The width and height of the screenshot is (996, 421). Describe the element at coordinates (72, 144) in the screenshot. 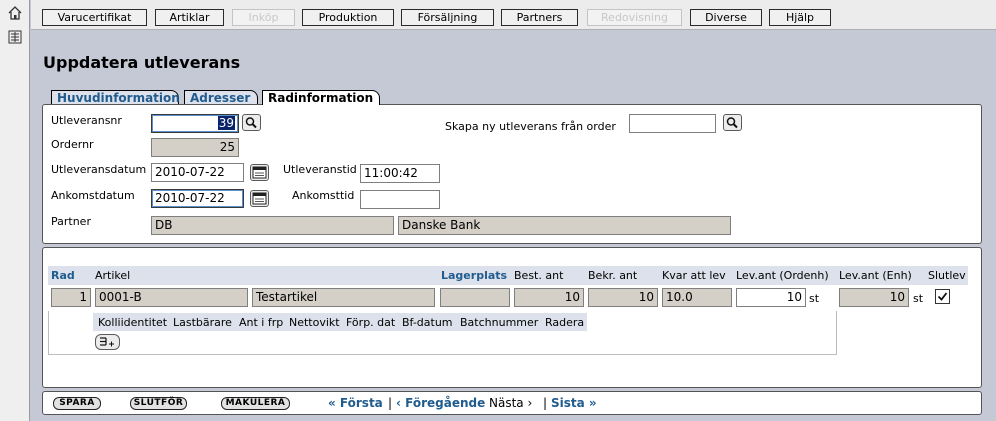

I see `ordernr-label: Ordernr` at that location.